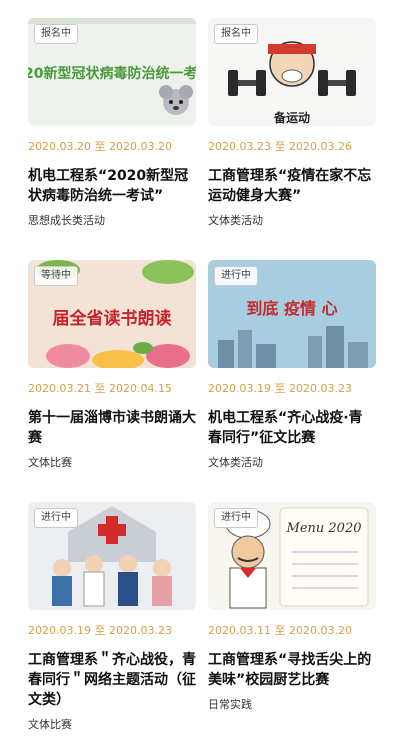  Describe the element at coordinates (292, 556) in the screenshot. I see `activity-thumbnail: Menu 2020 进行中` at that location.